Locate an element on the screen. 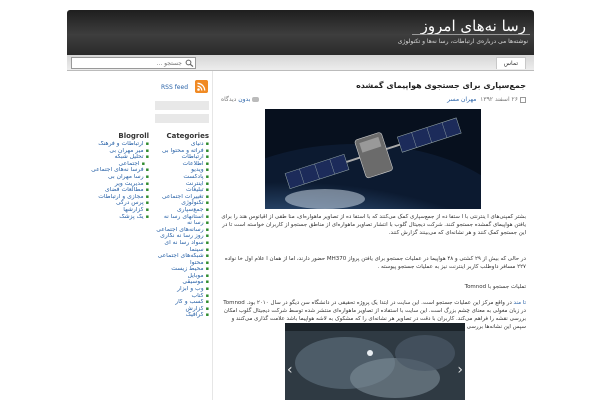  category-item: تبلیغات is located at coordinates (181, 190).